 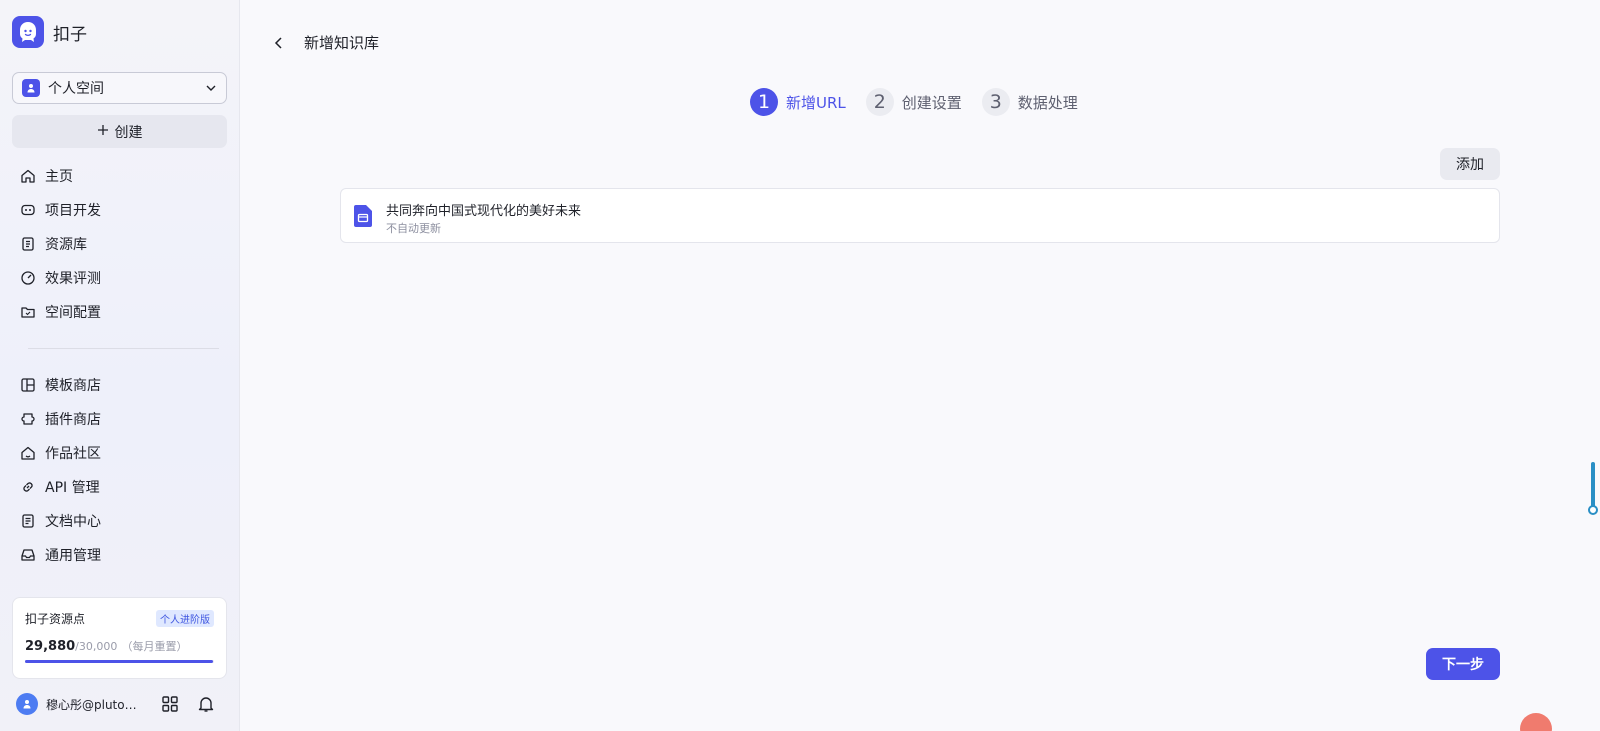 What do you see at coordinates (28, 521) in the screenshot?
I see `document-icon` at bounding box center [28, 521].